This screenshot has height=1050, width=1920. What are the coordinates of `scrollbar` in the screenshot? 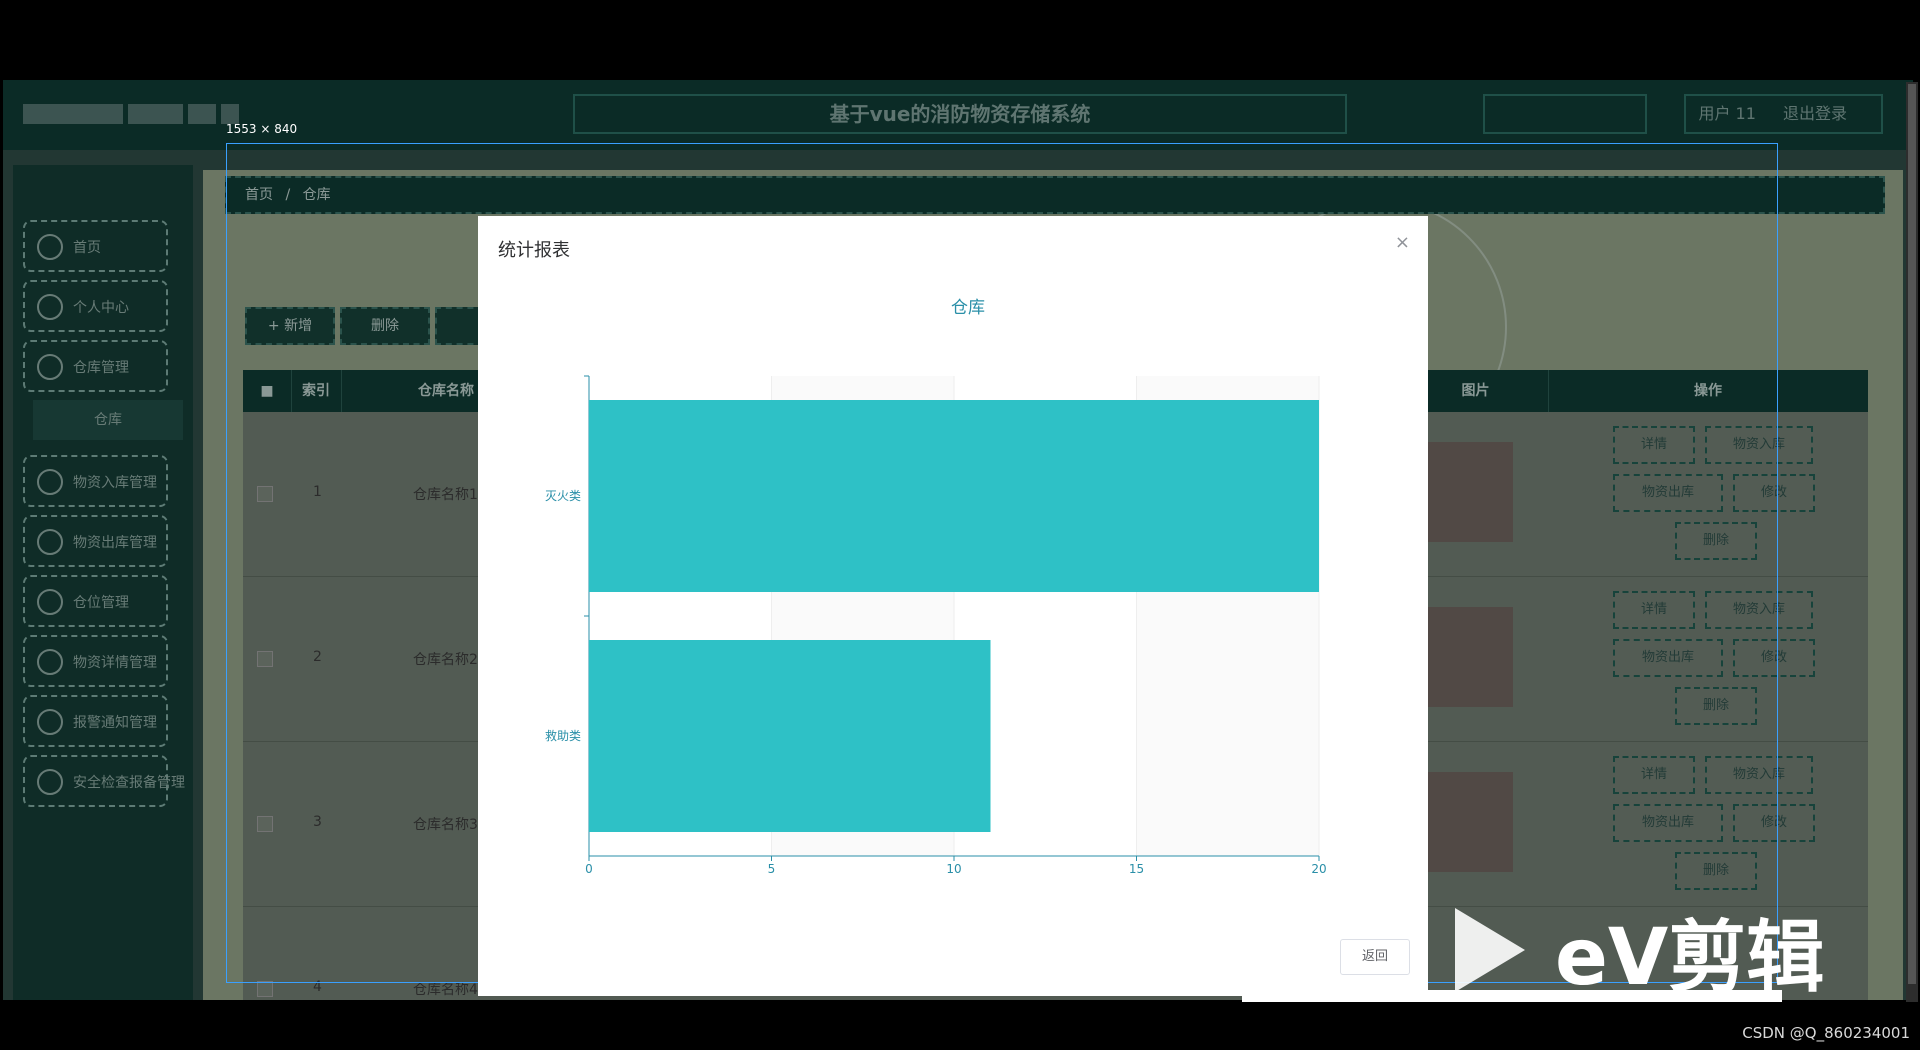 It's located at (1912, 542).